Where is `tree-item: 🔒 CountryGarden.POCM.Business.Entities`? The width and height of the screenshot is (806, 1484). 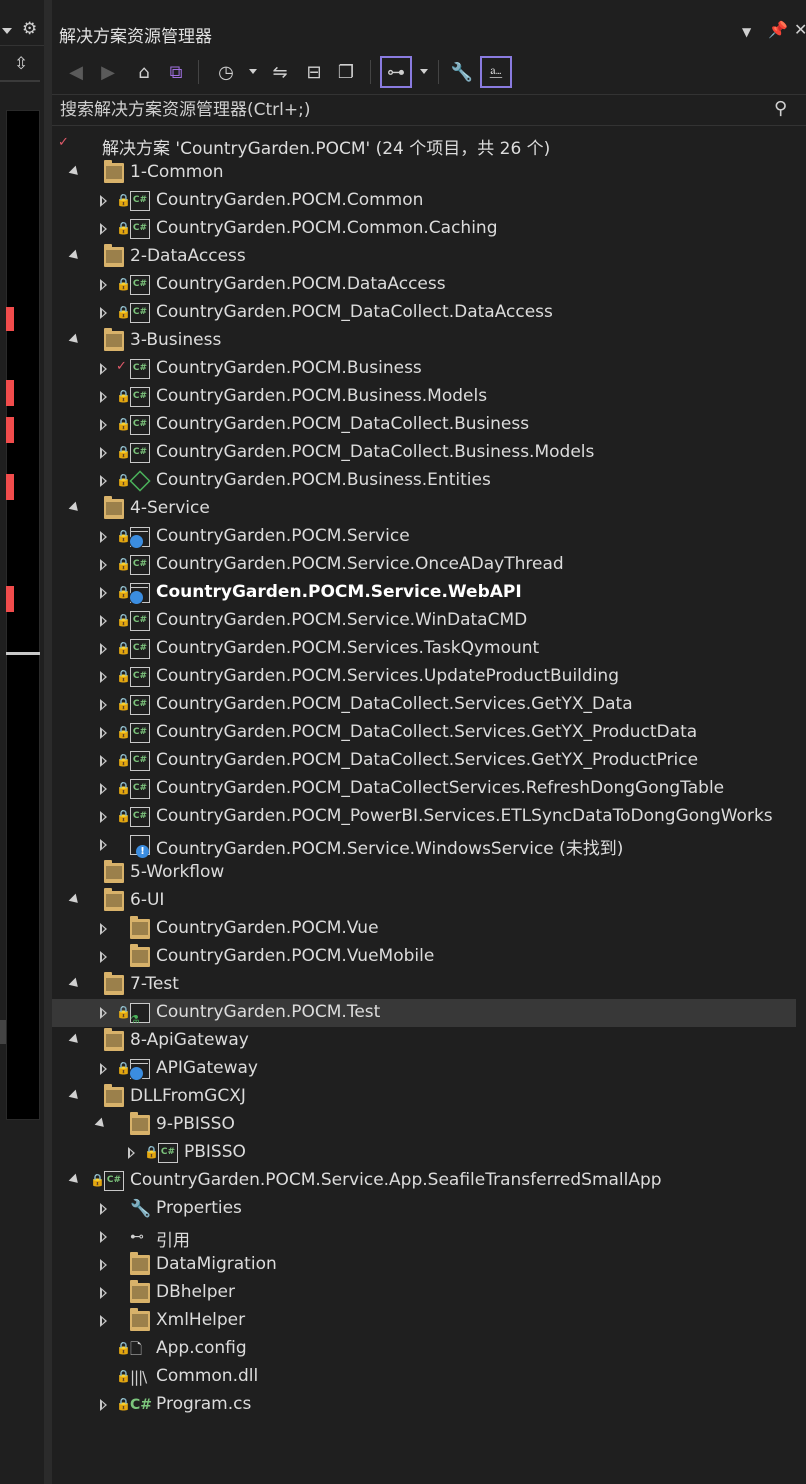
tree-item: 🔒 CountryGarden.POCM.Business.Entities is located at coordinates (429, 481).